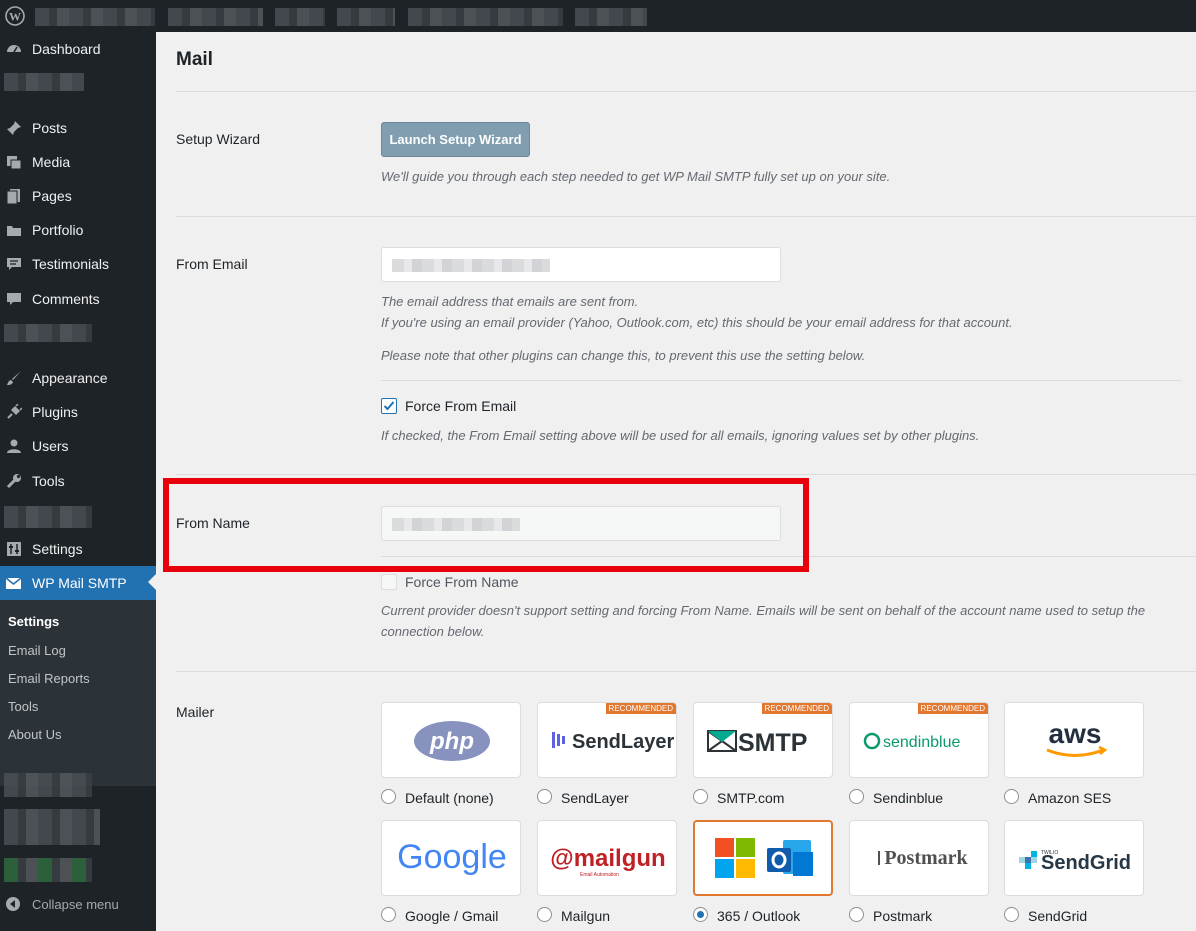  I want to click on sidebar-item-users: Users, so click(78, 446).